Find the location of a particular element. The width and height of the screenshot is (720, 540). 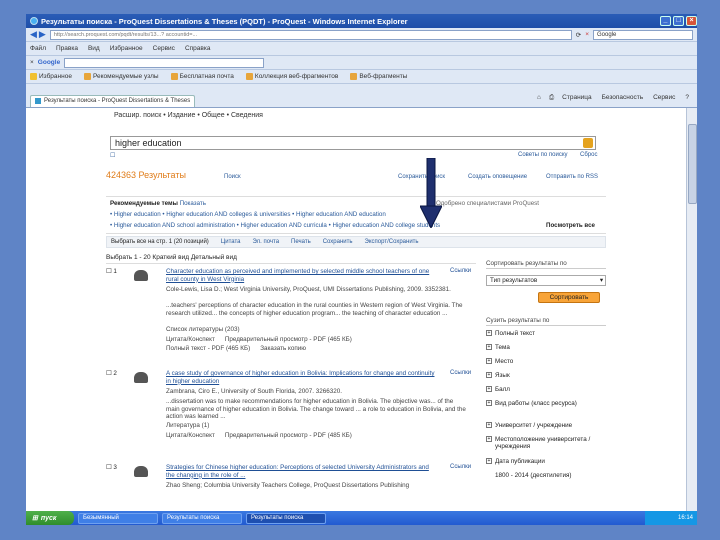

help-icon: ? is located at coordinates (687, 98).